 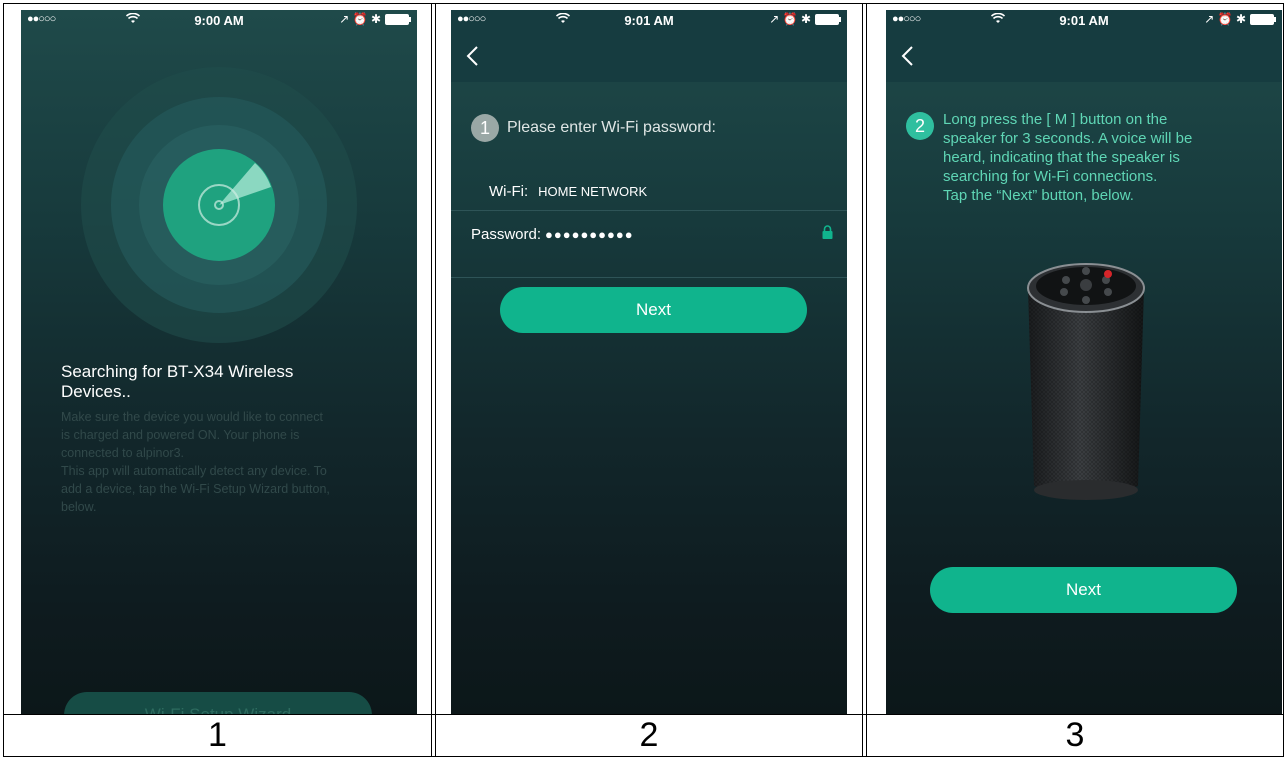 What do you see at coordinates (219, 205) in the screenshot?
I see `radar-graphic` at bounding box center [219, 205].